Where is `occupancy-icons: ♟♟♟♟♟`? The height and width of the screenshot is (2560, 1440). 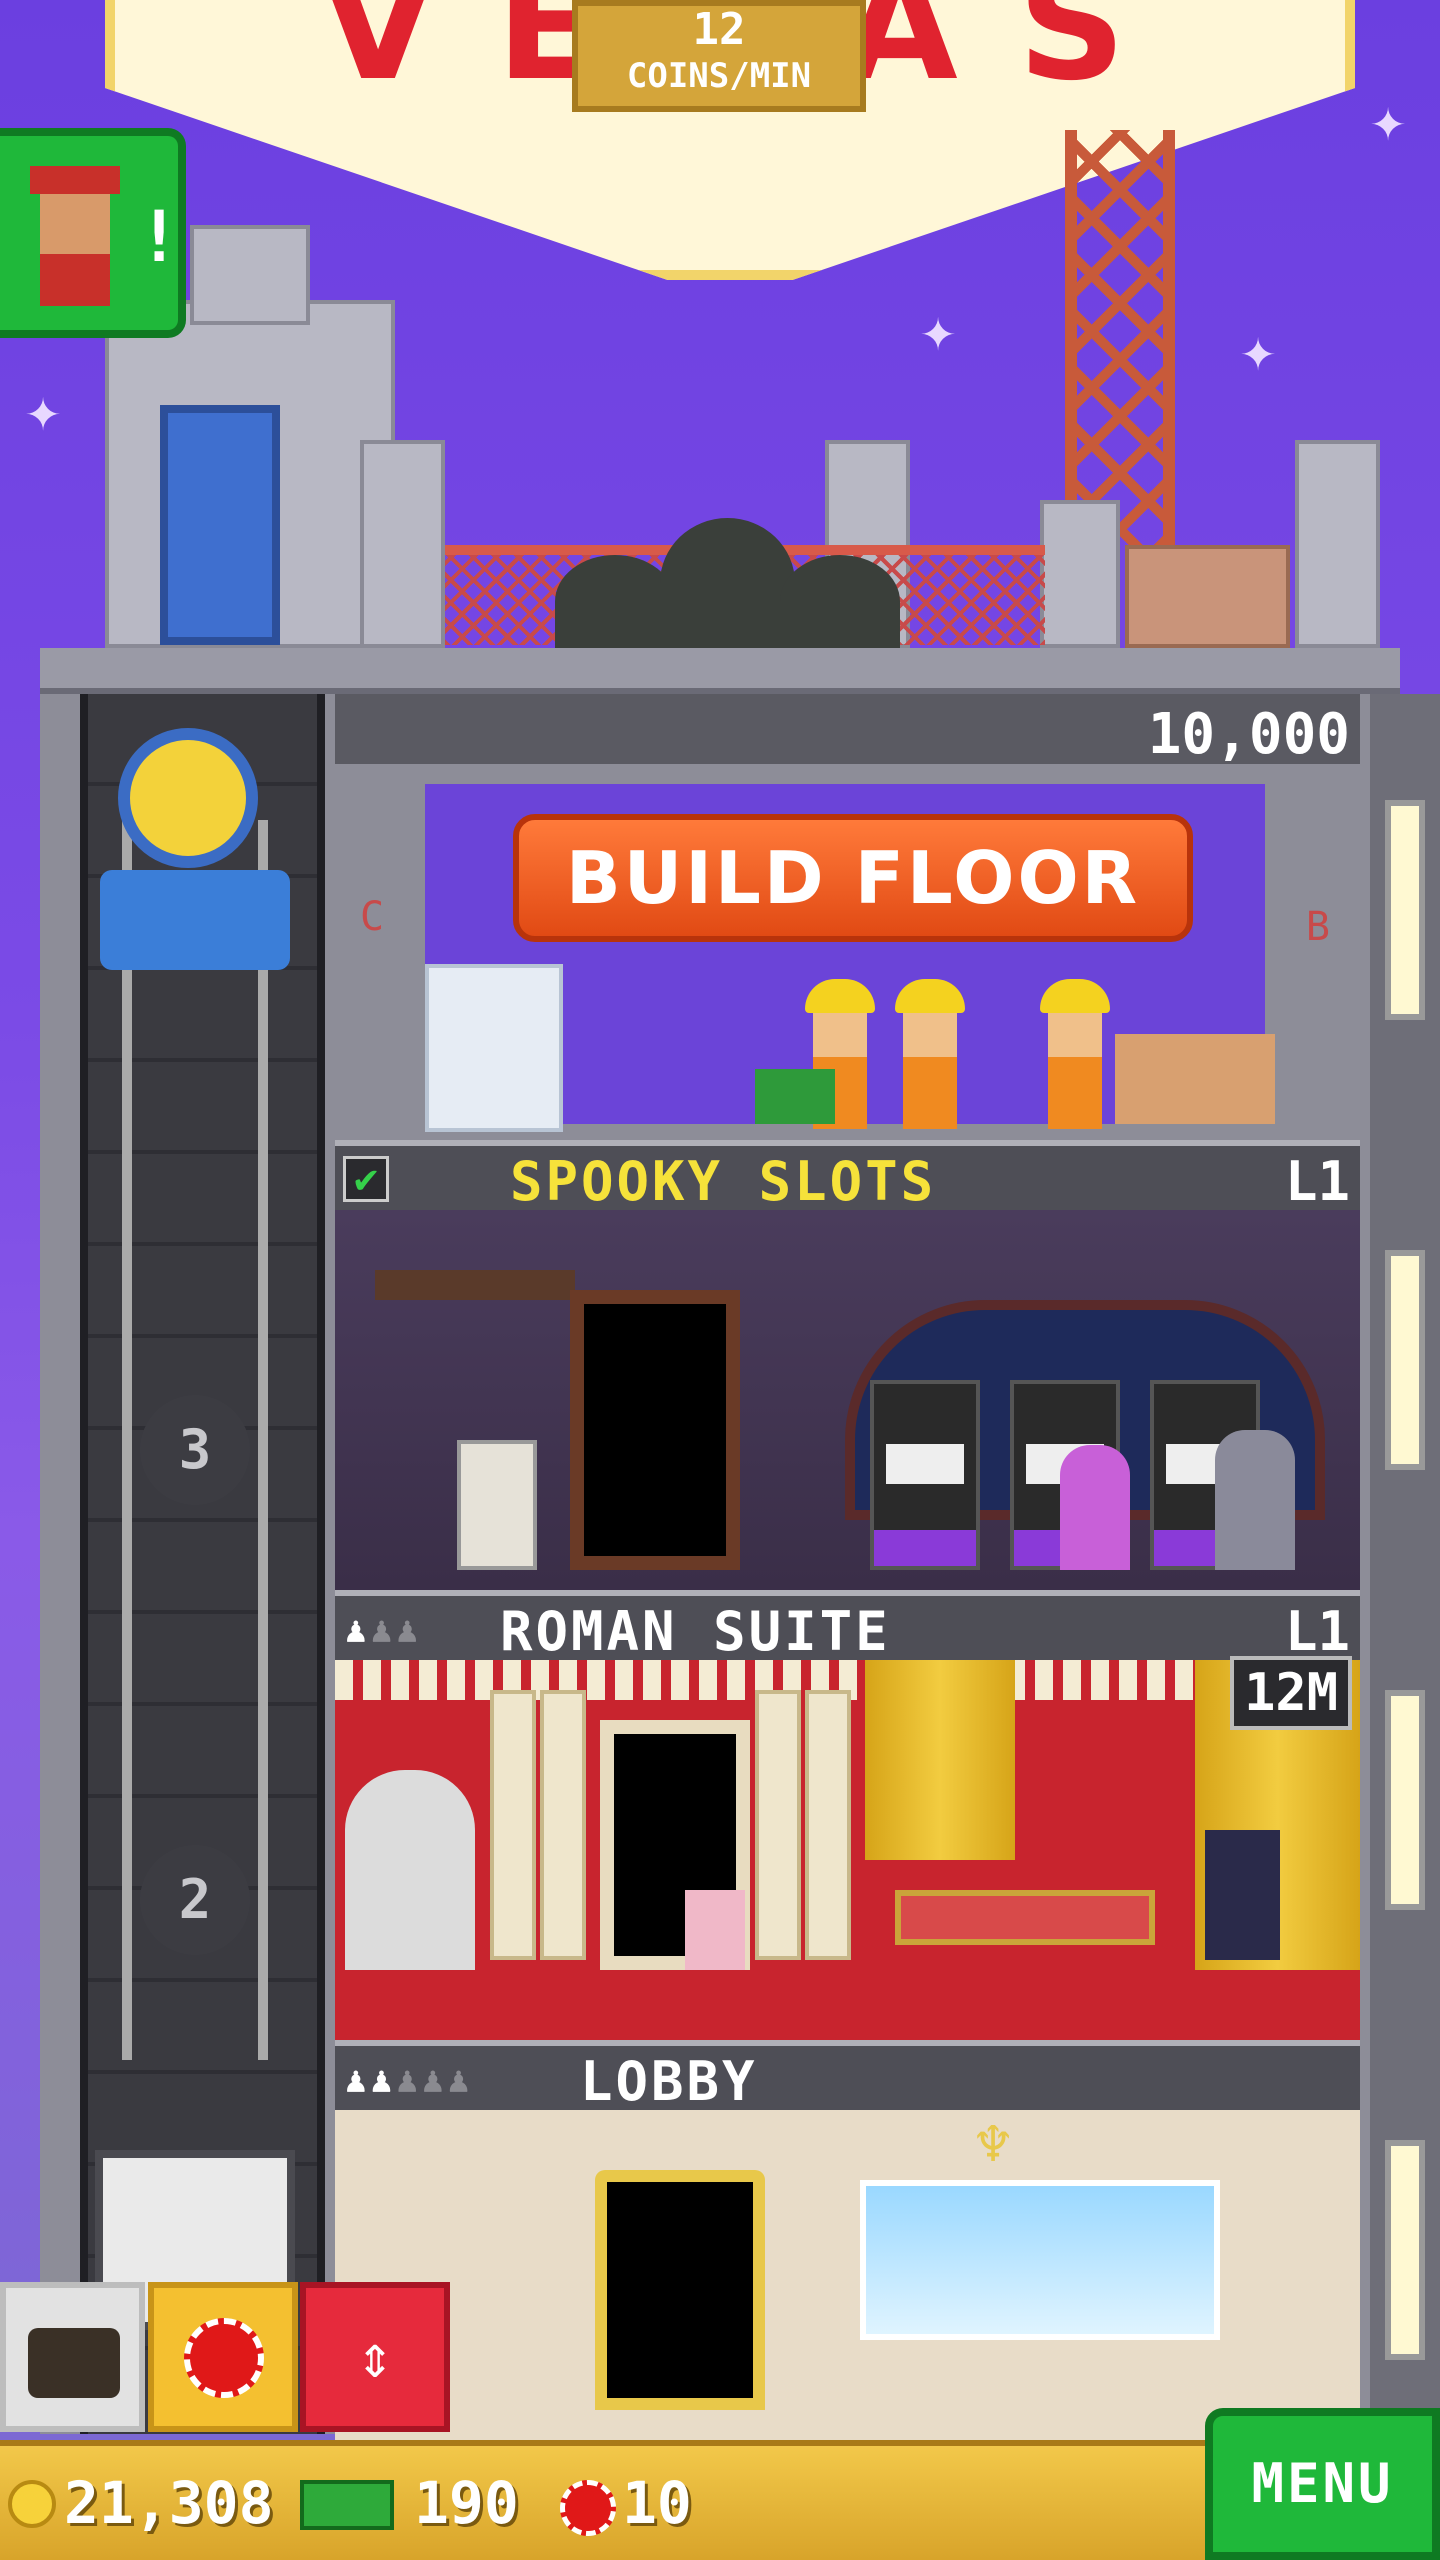 occupancy-icons: ♟♟♟♟♟ is located at coordinates (409, 2081).